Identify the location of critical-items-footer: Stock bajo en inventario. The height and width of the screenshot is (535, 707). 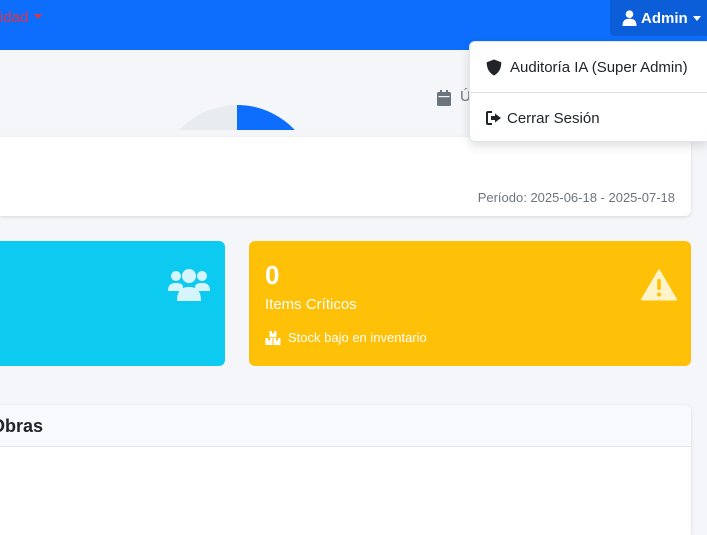
(346, 337).